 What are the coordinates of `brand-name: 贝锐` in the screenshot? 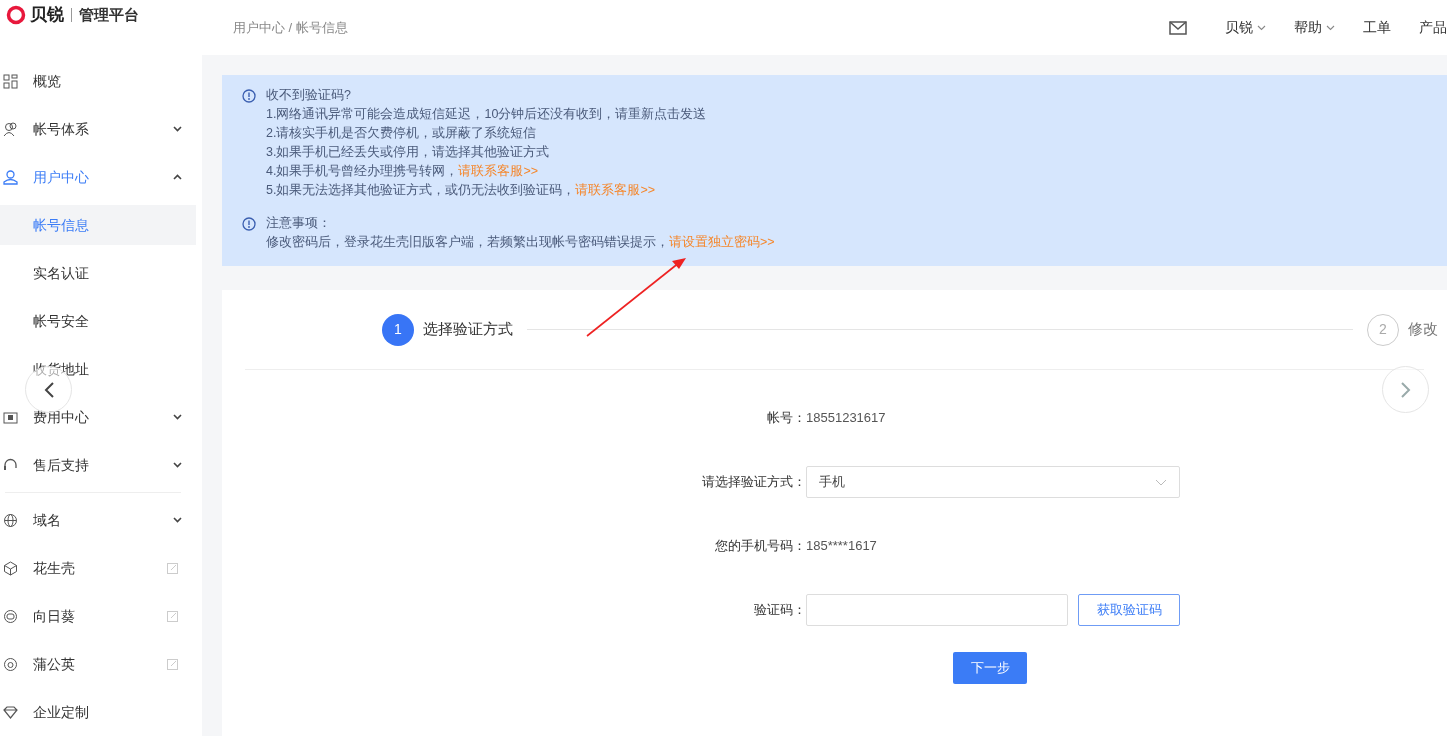 It's located at (47, 15).